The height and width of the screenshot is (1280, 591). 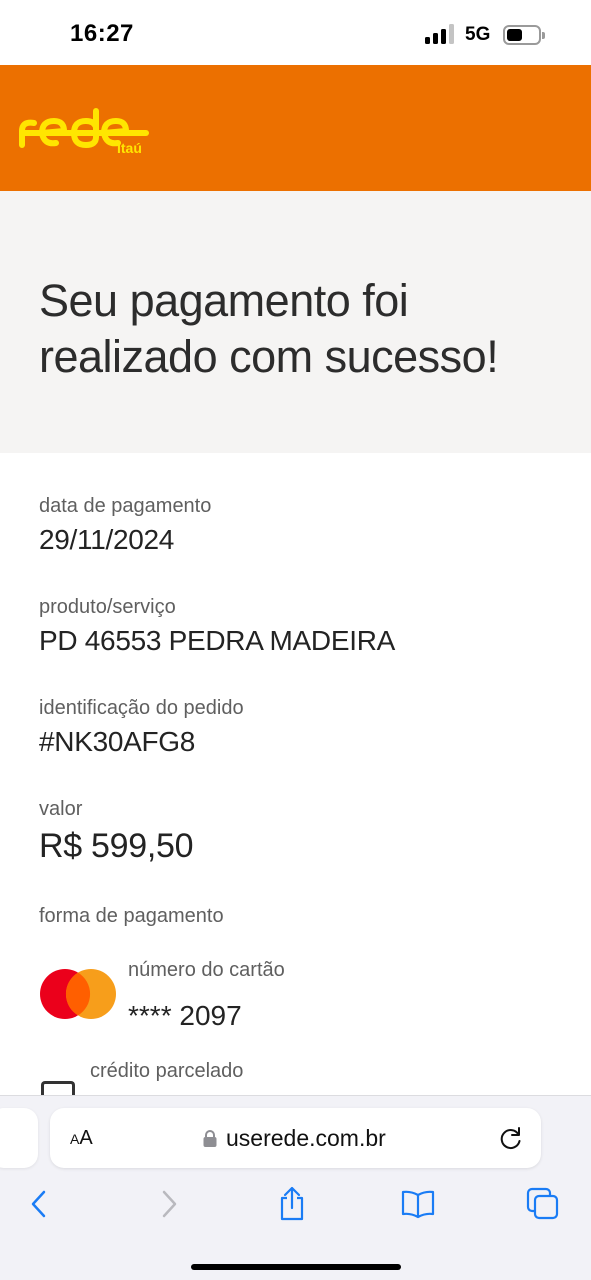 I want to click on forward-button, so click(x=168, y=1204).